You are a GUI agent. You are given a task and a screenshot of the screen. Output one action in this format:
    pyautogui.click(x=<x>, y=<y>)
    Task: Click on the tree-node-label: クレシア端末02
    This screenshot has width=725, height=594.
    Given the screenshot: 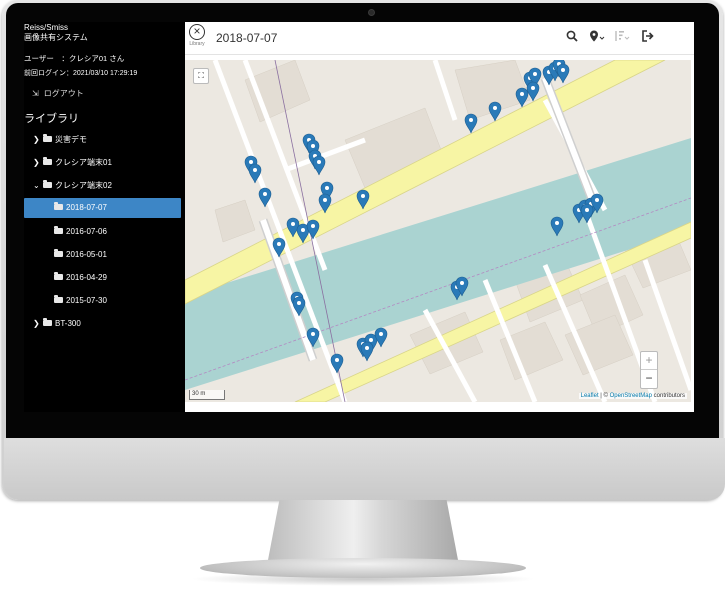 What is the action you would take?
    pyautogui.click(x=83, y=185)
    